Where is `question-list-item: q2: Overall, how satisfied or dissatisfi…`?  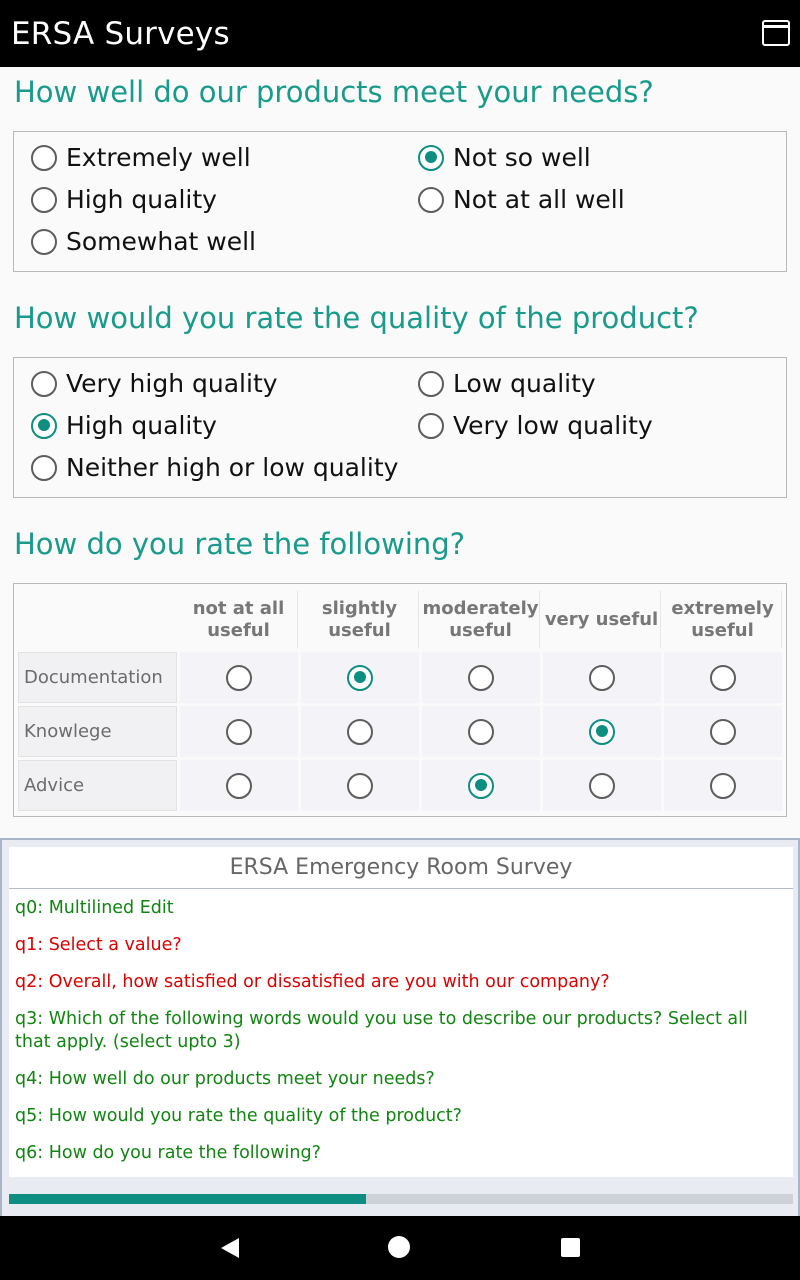
question-list-item: q2: Overall, how satisfied or dissatisfi… is located at coordinates (401, 982).